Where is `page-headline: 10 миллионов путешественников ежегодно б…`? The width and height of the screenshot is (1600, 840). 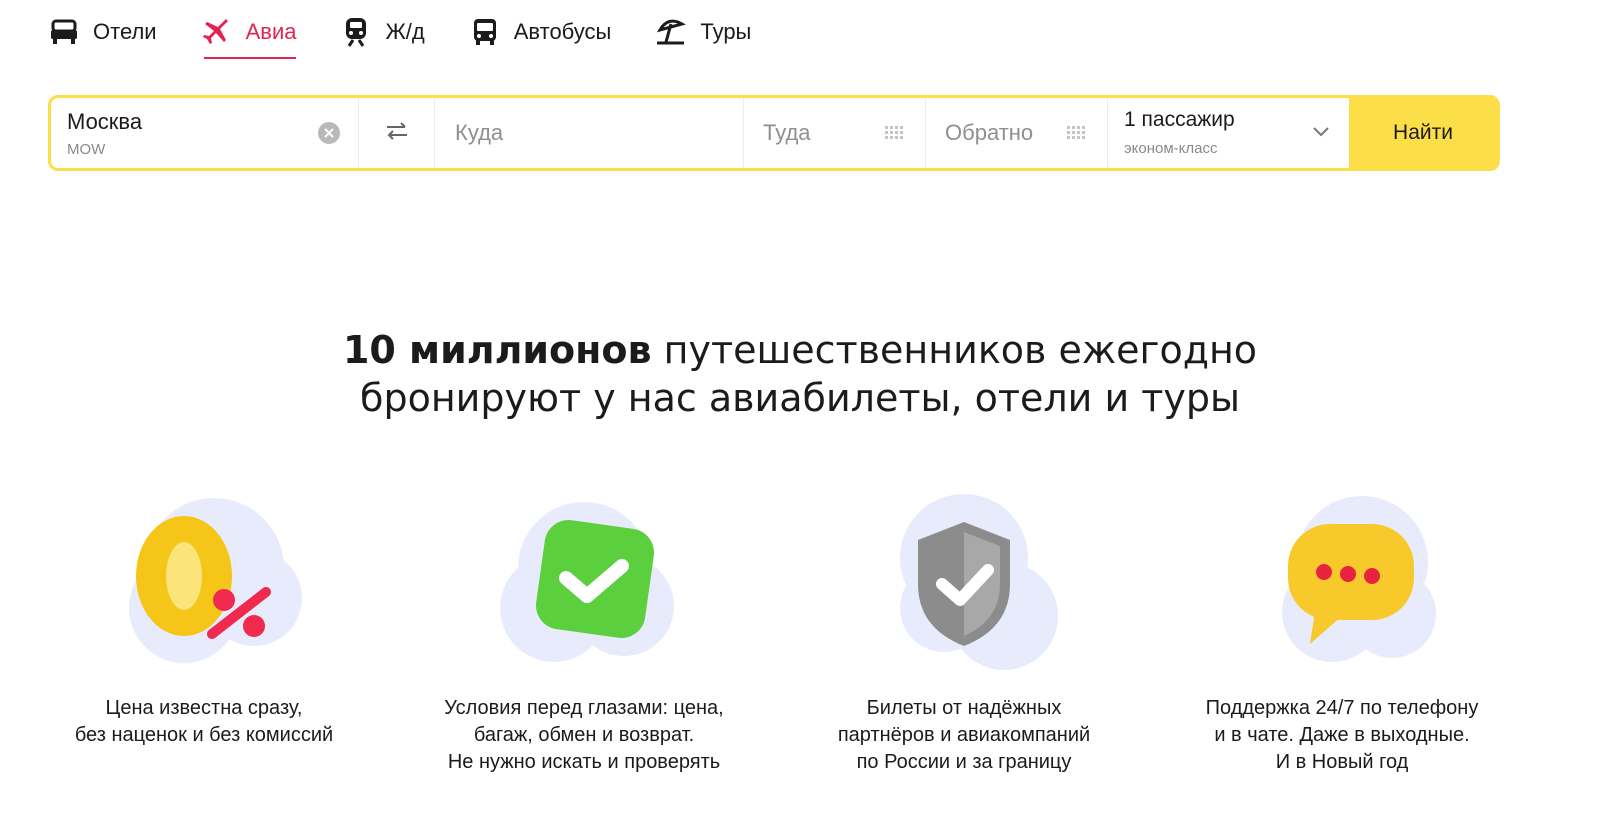
page-headline: 10 миллионов путешественников ежегодно б… is located at coordinates (800, 374).